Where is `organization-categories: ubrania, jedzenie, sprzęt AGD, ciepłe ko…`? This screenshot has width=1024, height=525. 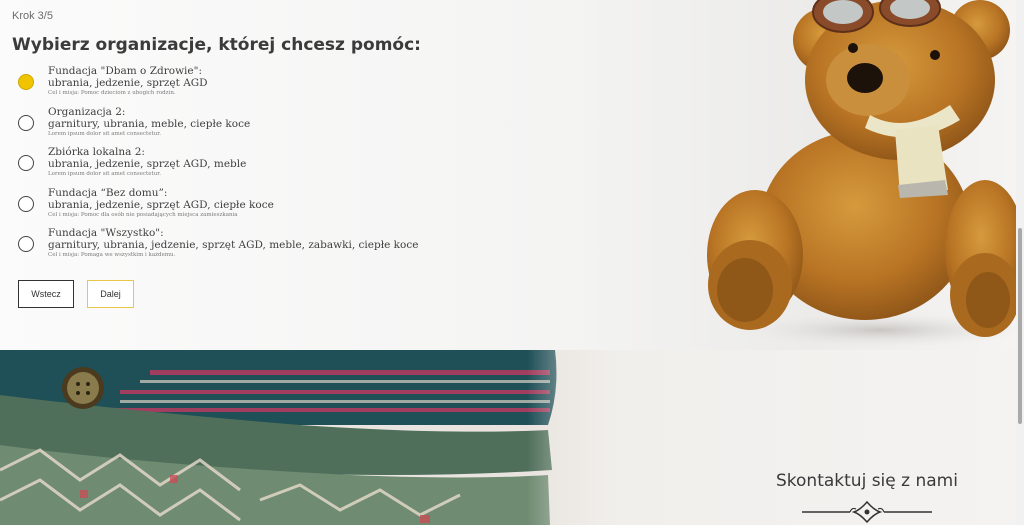
organization-categories: ubrania, jedzenie, sprzęt AGD, ciepłe ko… is located at coordinates (161, 204).